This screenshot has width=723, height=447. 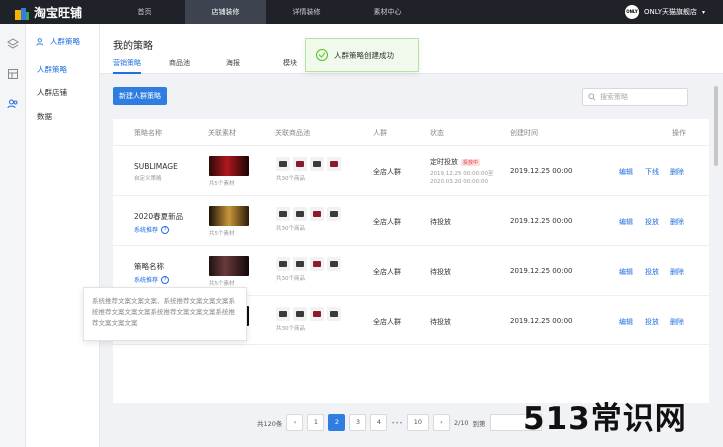 I want to click on page-button: 1, so click(x=316, y=422).